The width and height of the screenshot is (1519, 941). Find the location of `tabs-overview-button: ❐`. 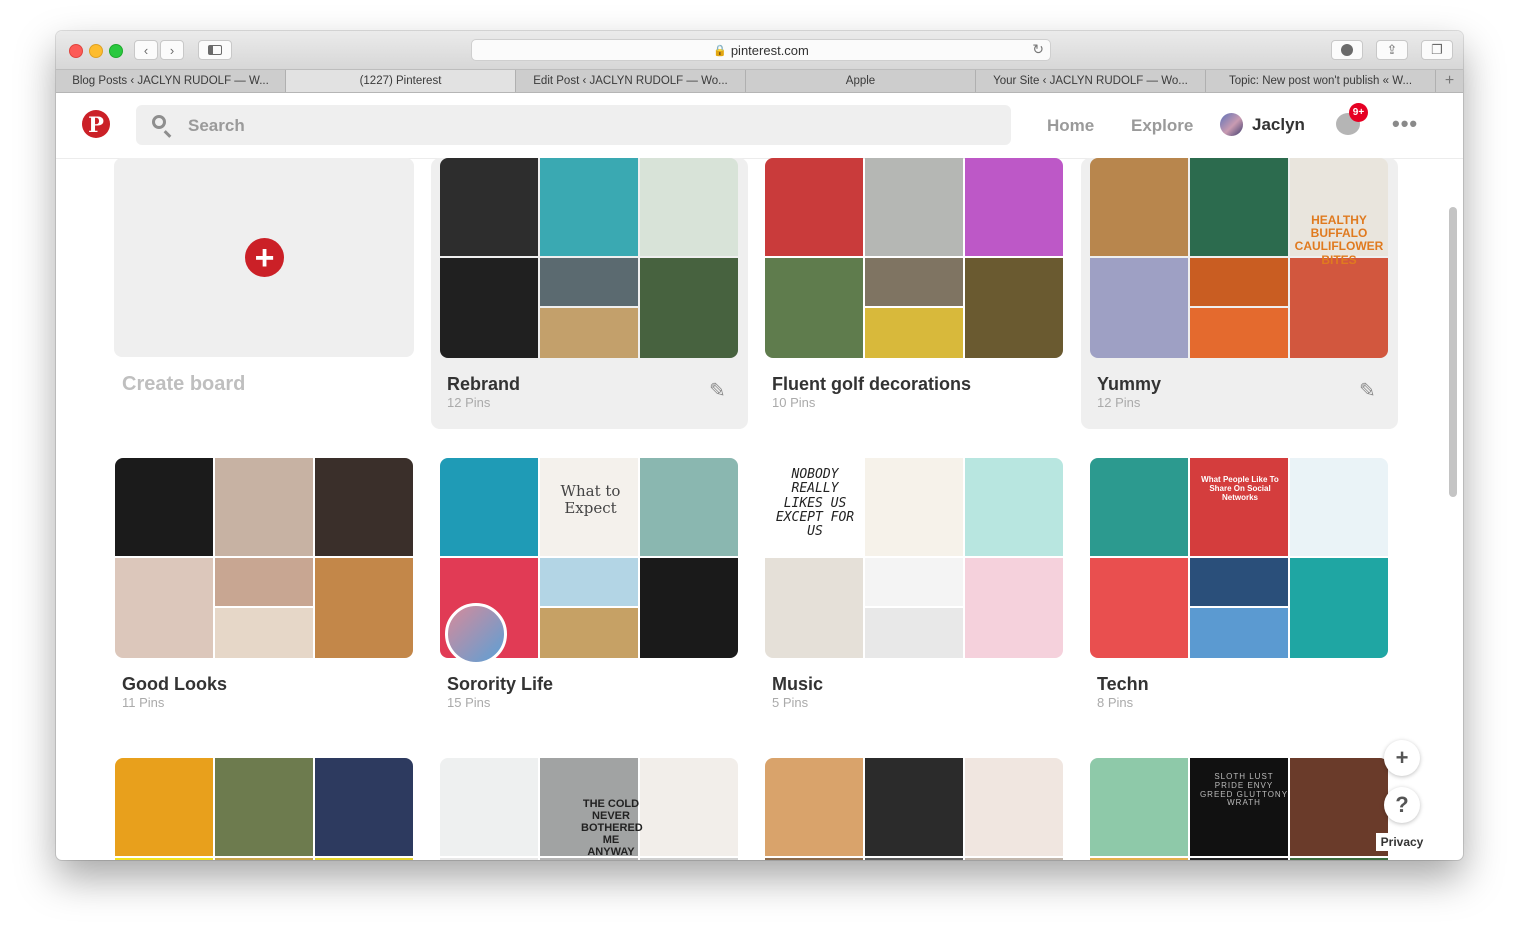

tabs-overview-button: ❐ is located at coordinates (1437, 50).